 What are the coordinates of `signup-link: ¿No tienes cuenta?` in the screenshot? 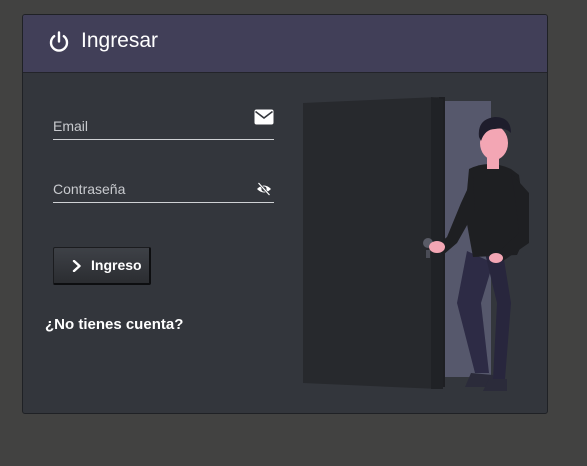 It's located at (114, 324).